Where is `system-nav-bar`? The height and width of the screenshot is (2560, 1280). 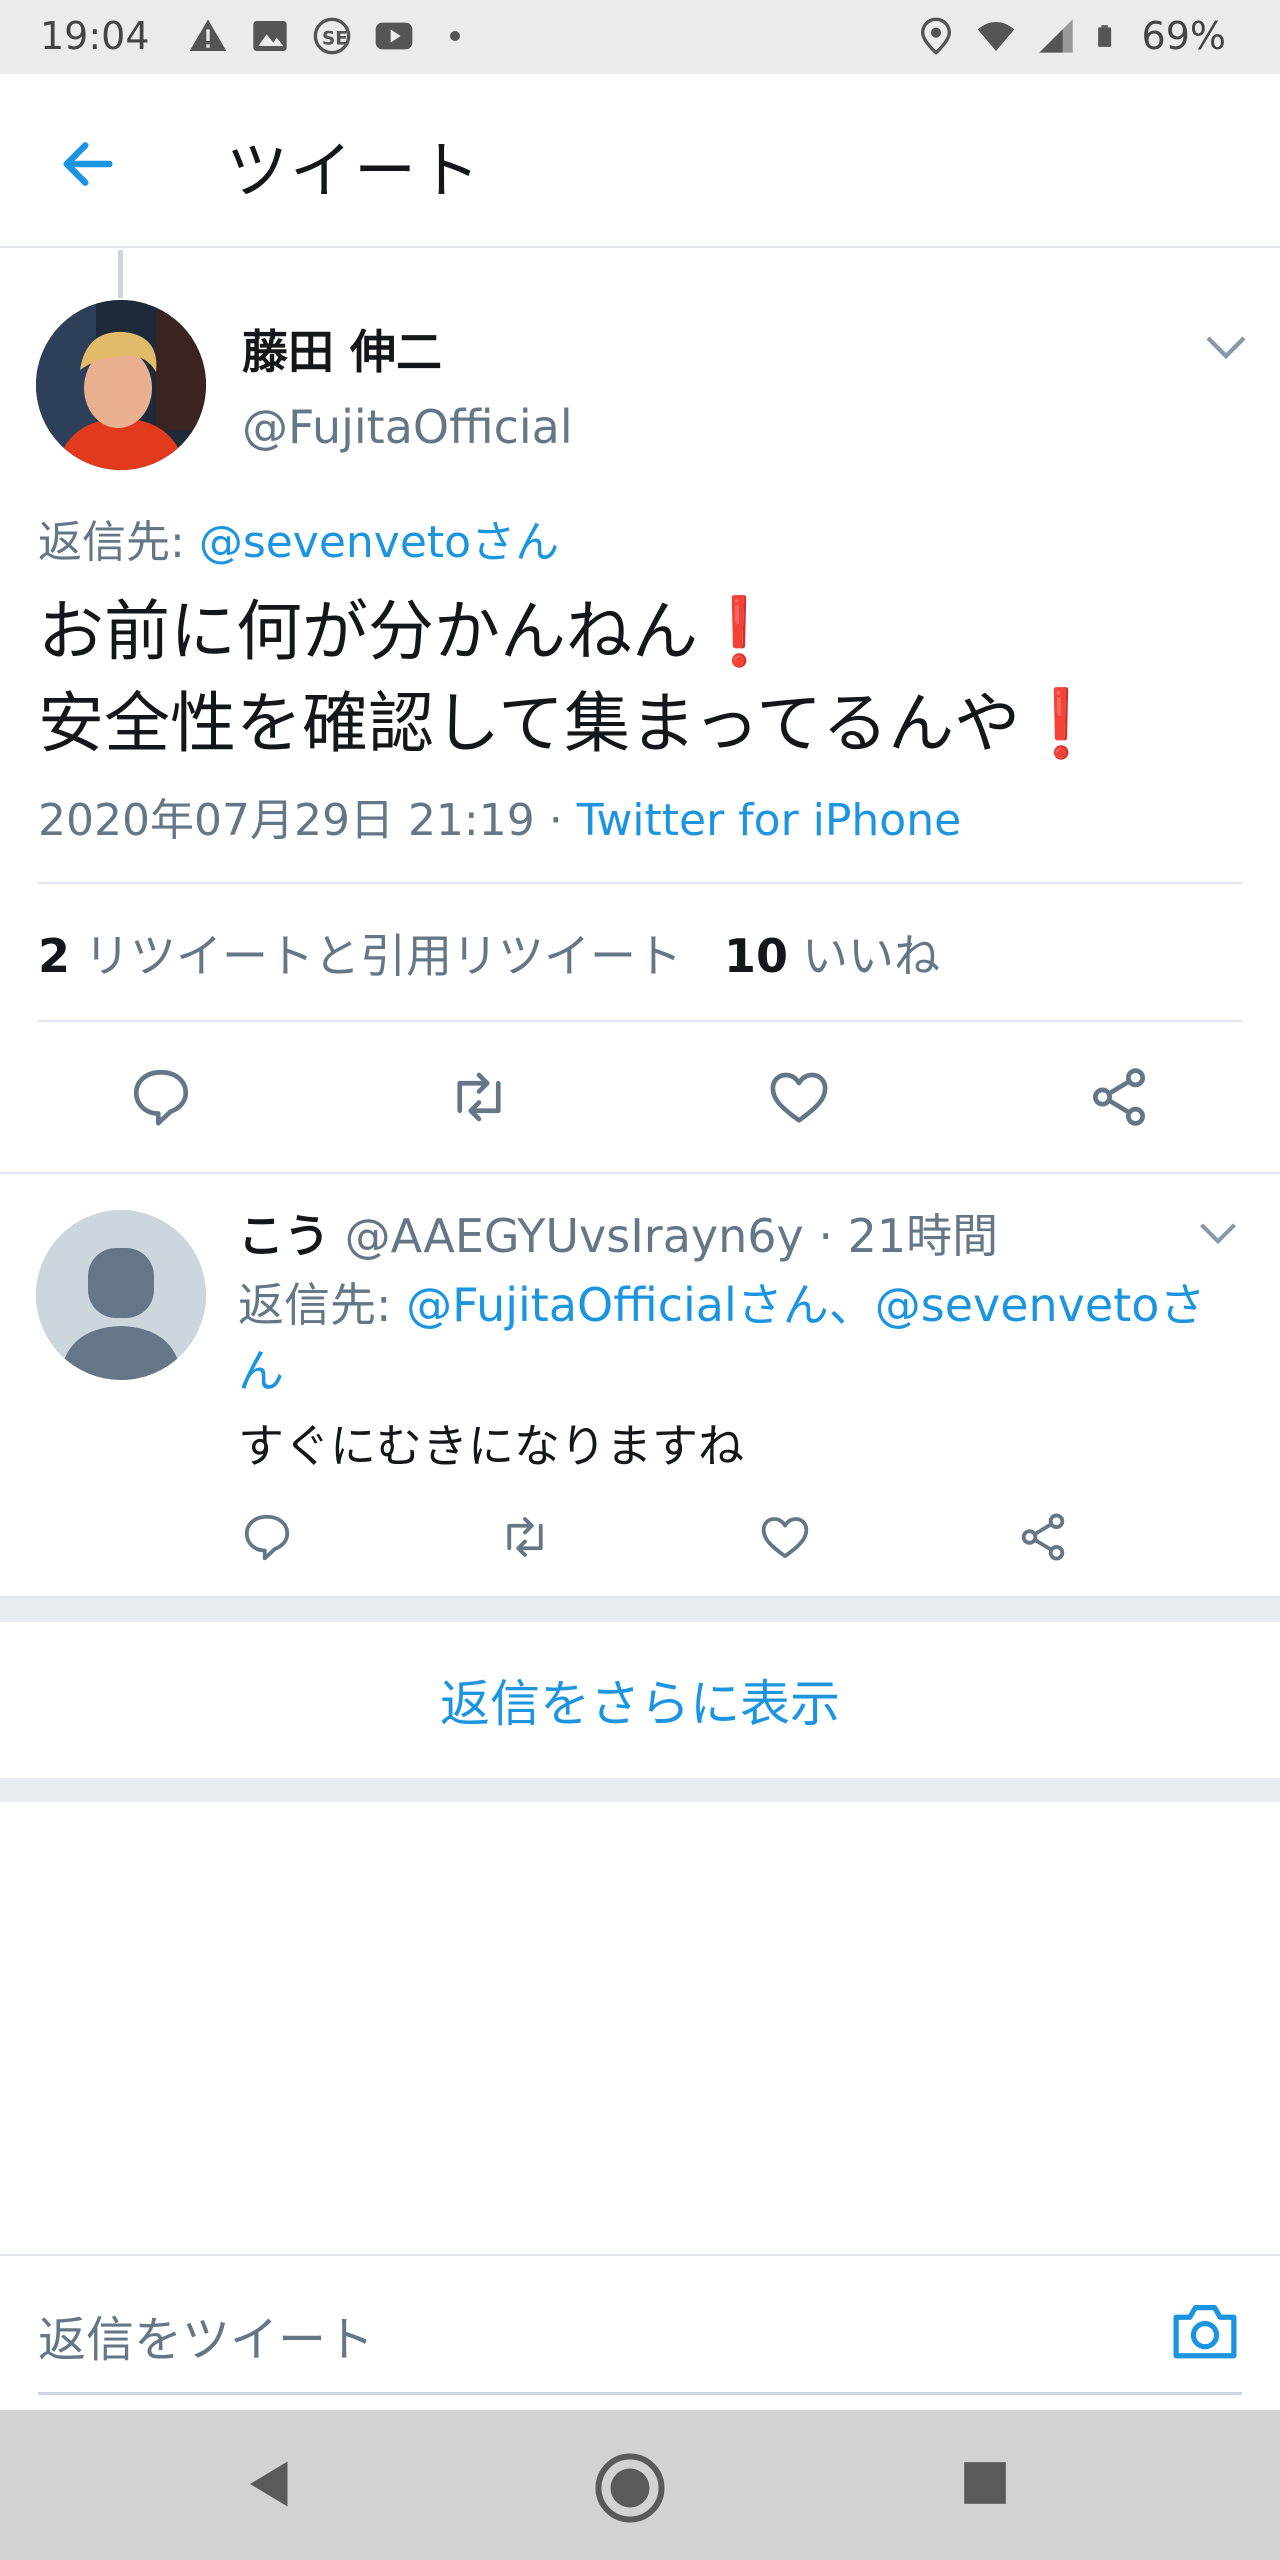
system-nav-bar is located at coordinates (640, 2485).